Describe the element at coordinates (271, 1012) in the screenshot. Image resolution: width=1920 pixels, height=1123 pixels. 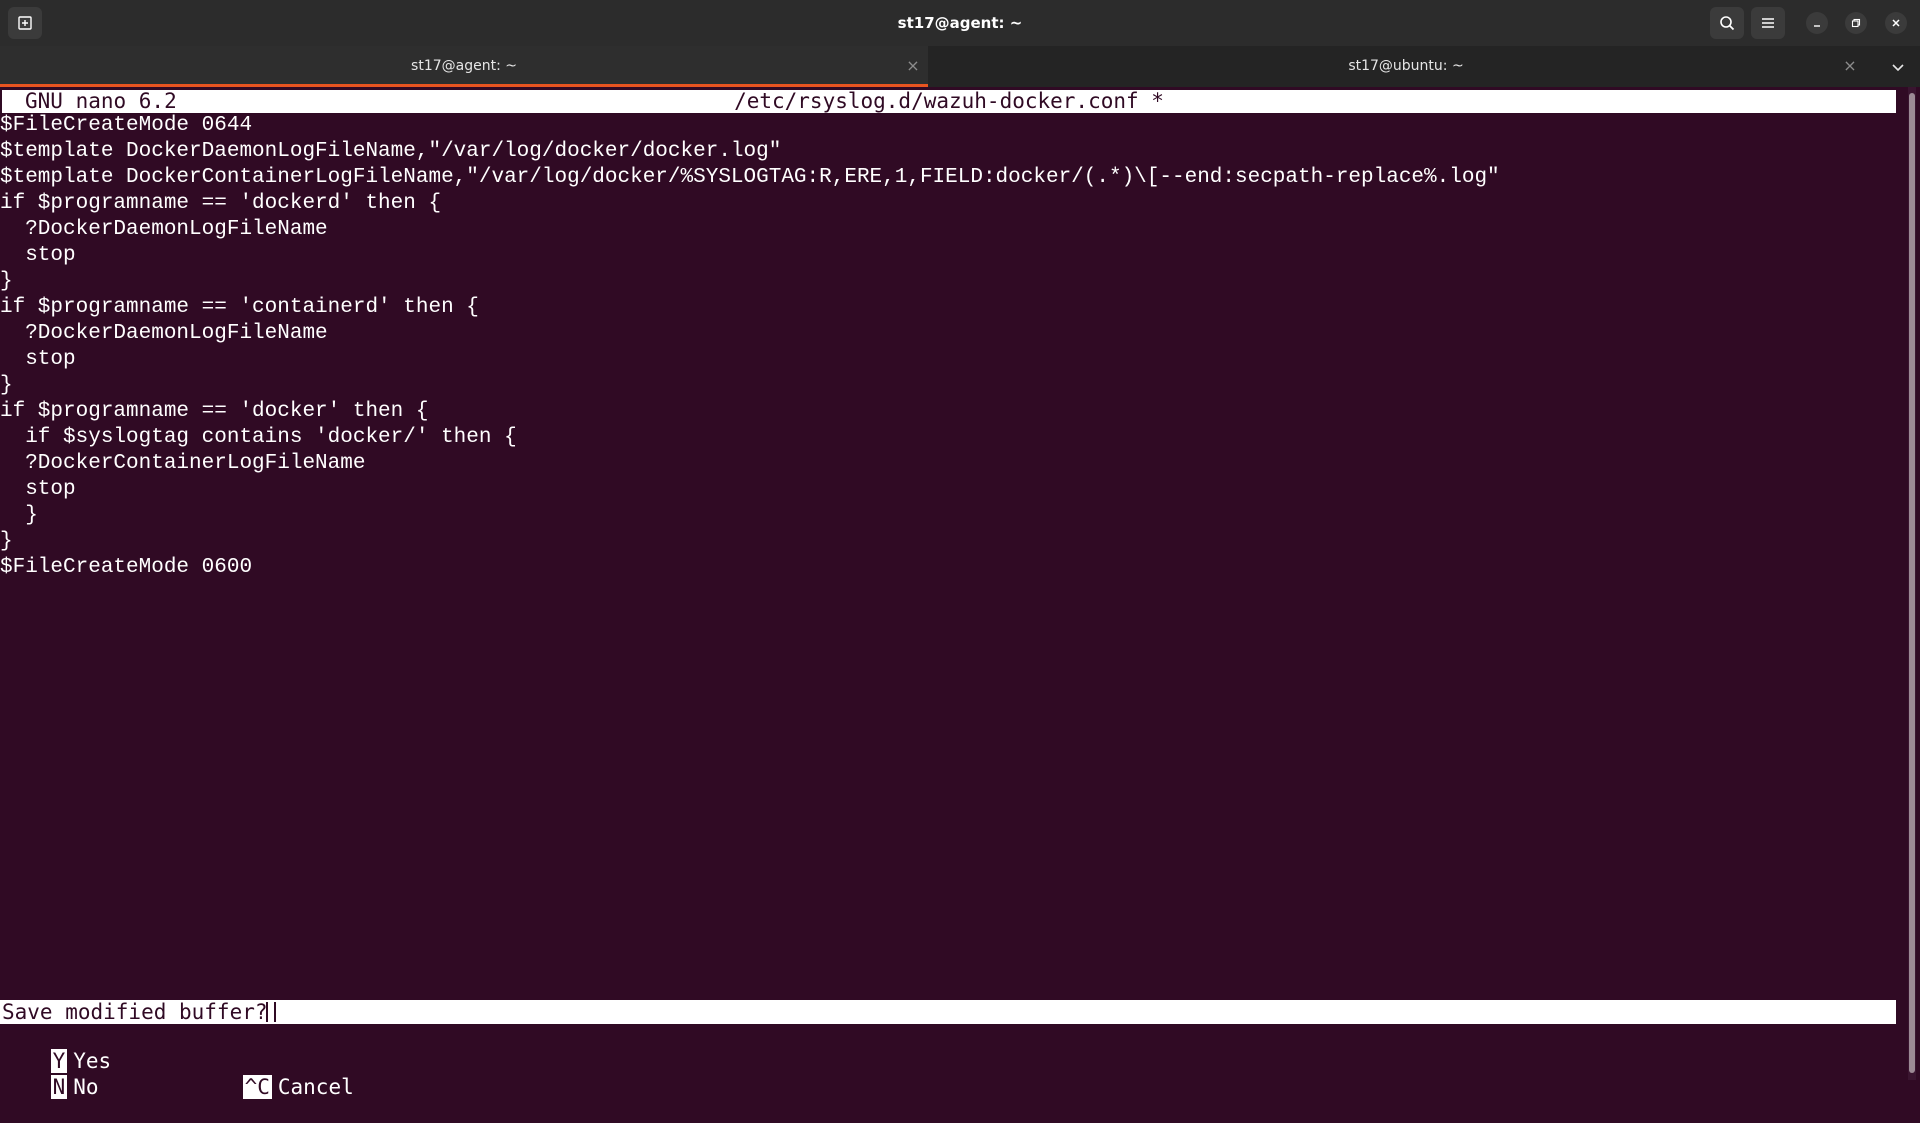
I see `text-cursor` at that location.